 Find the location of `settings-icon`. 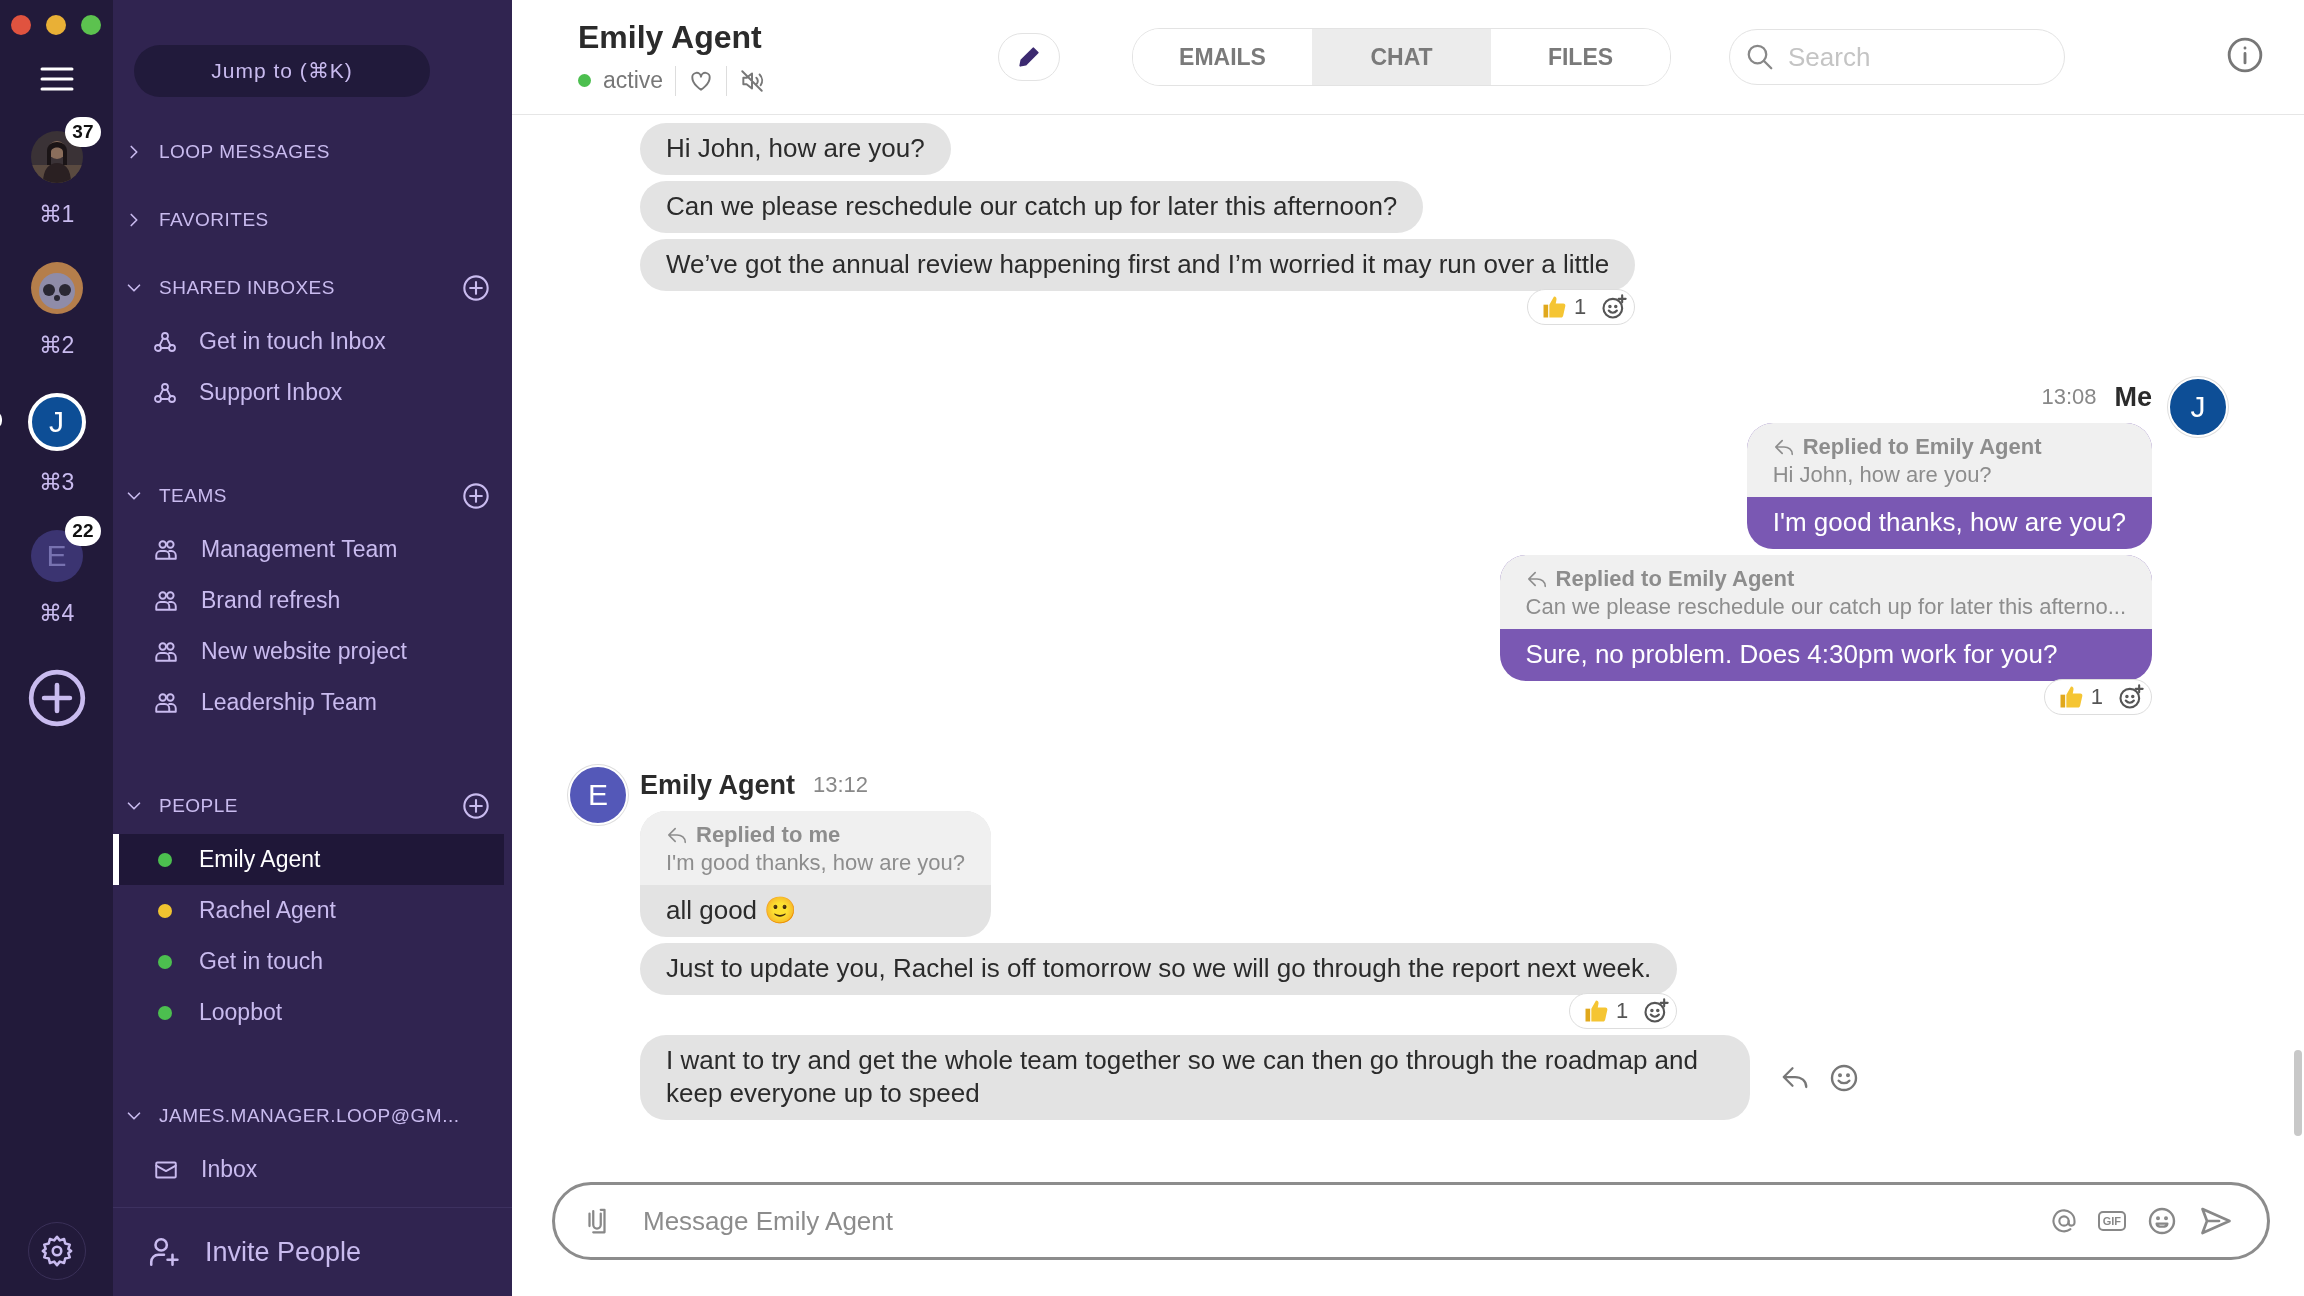

settings-icon is located at coordinates (56, 1251).